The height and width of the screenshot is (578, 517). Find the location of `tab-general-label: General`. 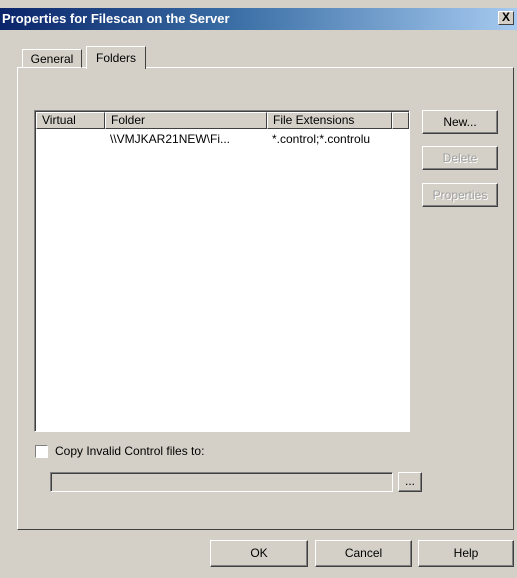

tab-general-label: General is located at coordinates (52, 59).